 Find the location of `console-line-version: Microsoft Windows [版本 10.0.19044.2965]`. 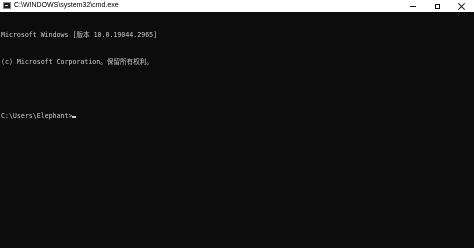

console-line-version: Microsoft Windows [版本 10.0.19044.2965] is located at coordinates (79, 35).